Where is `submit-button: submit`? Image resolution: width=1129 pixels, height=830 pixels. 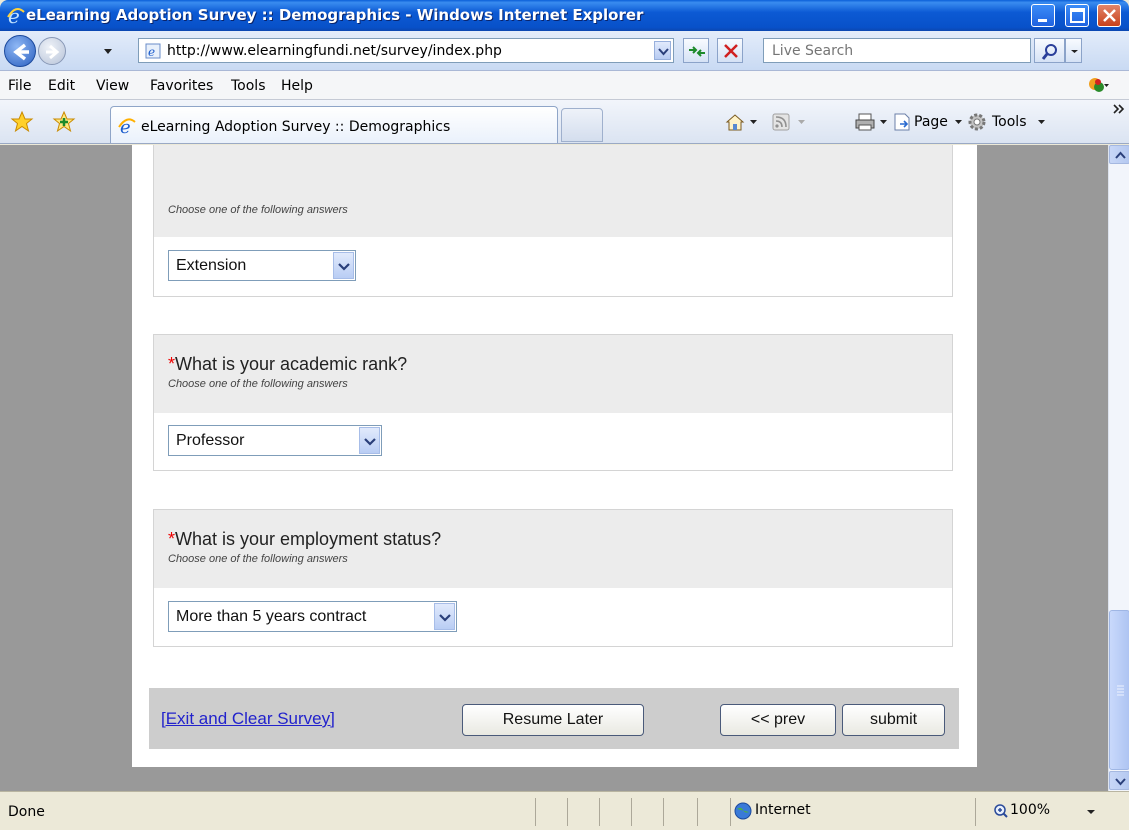
submit-button: submit is located at coordinates (893, 720).